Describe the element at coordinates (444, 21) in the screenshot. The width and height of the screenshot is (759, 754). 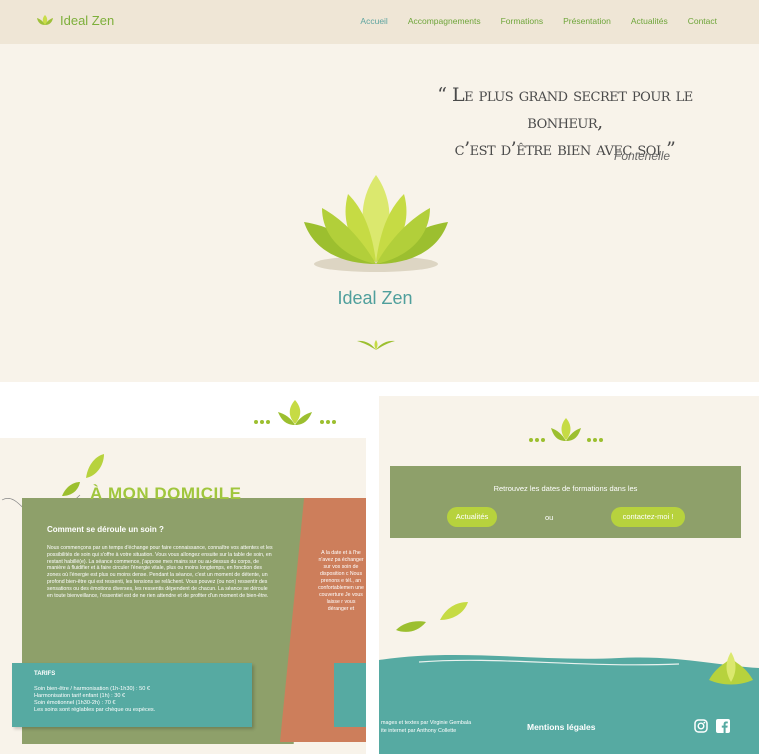
I see `nav-accompagnements: Accompagnements` at that location.